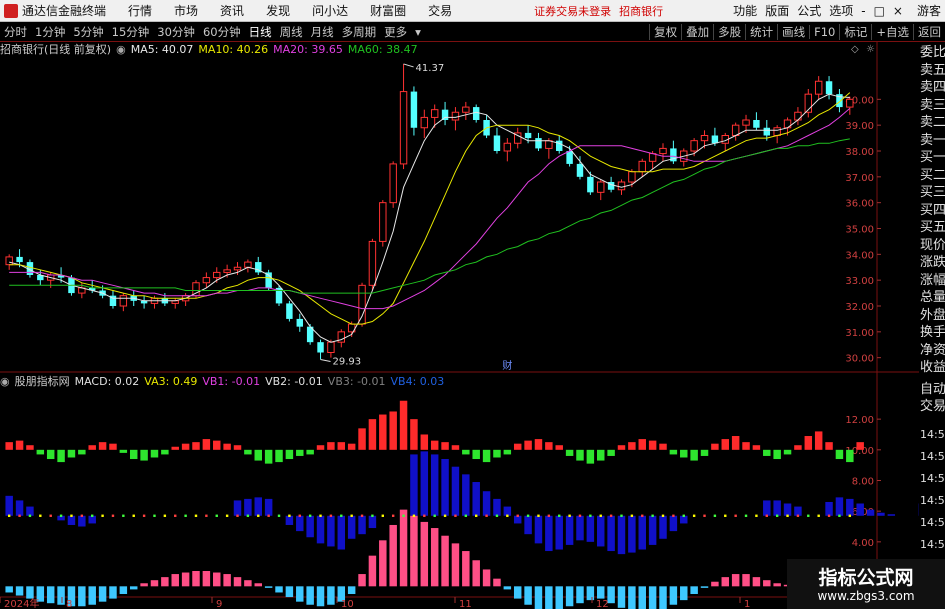 Image resolution: width=945 pixels, height=609 pixels. Describe the element at coordinates (932, 53) in the screenshot. I see `quote-panel-label: 委比` at that location.